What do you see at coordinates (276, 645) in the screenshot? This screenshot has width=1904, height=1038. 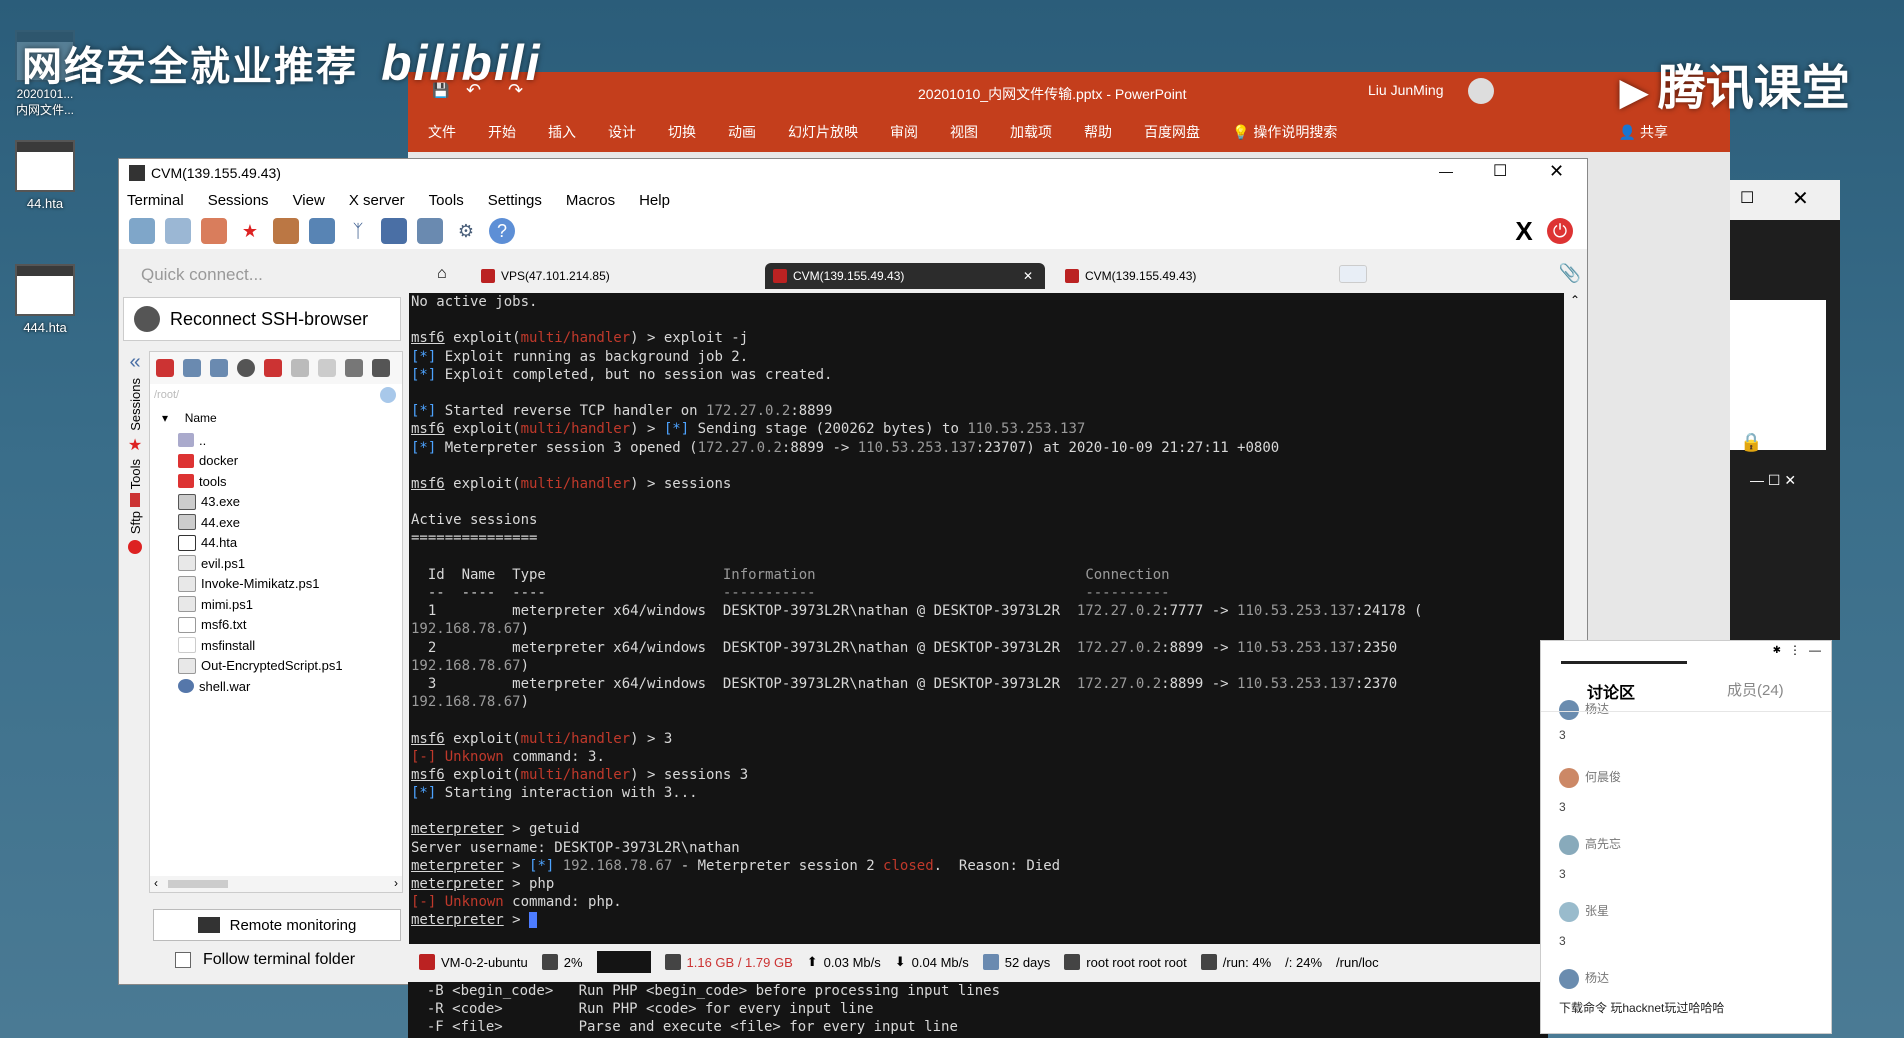 I see `file-item: msfinstall` at bounding box center [276, 645].